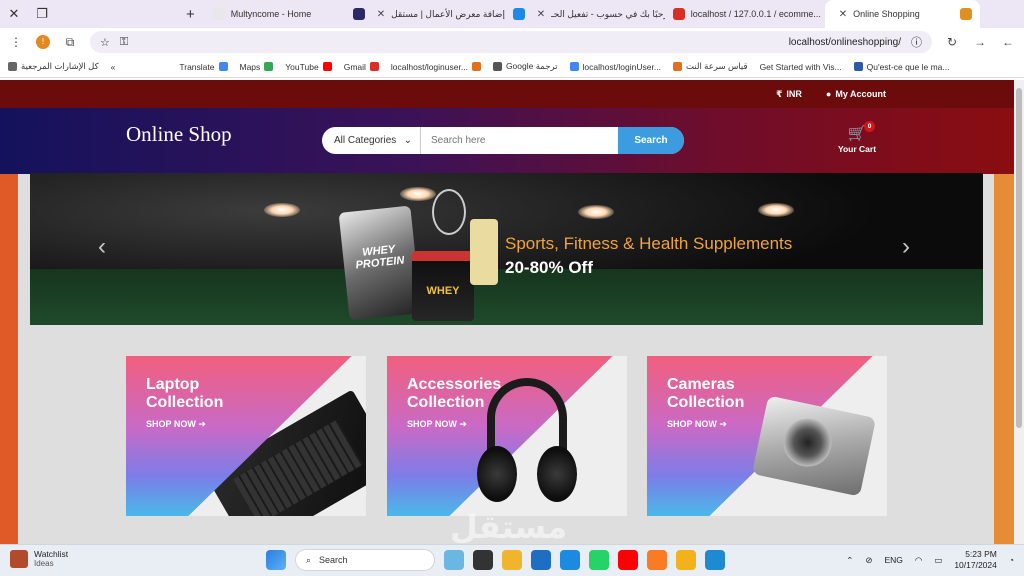 The width and height of the screenshot is (1024, 576). I want to click on stadium-light, so click(282, 210).